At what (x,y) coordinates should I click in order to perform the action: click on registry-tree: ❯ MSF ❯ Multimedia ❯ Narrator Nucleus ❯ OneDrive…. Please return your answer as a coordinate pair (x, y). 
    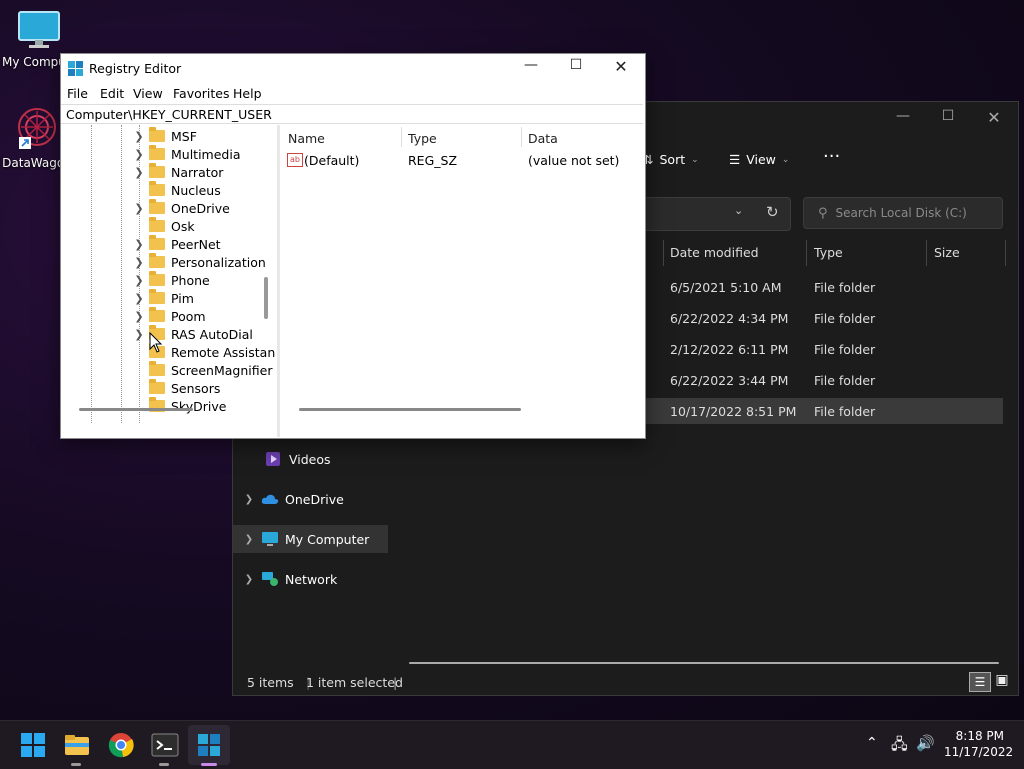
    Looking at the image, I should click on (168, 274).